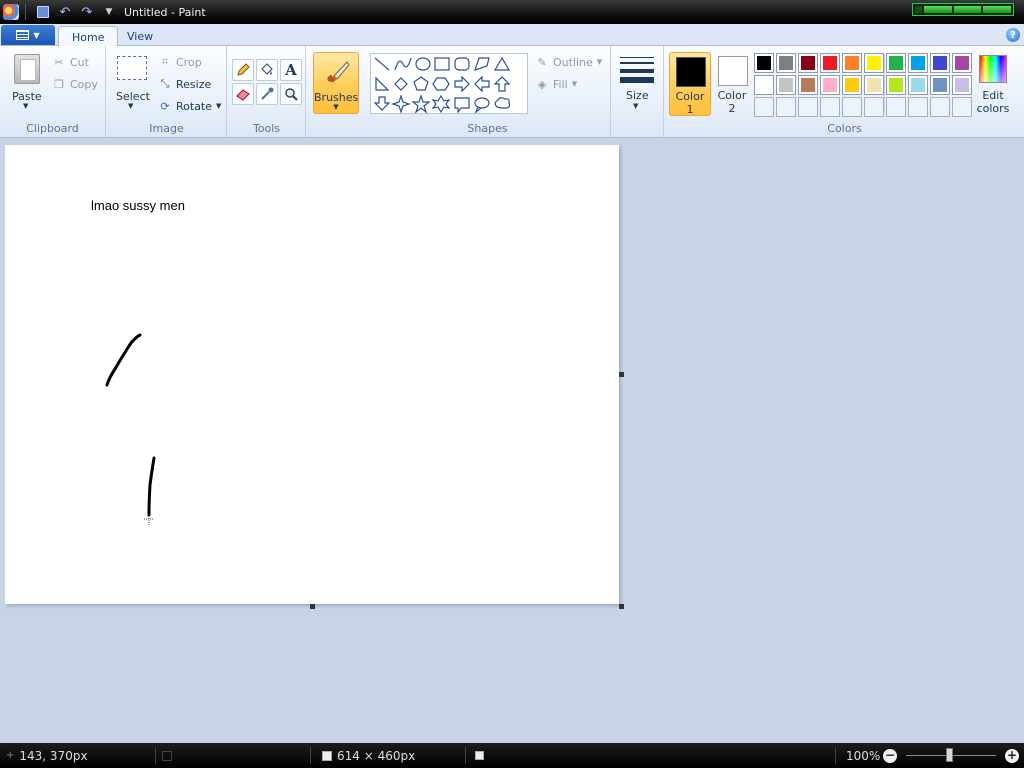  I want to click on cut-label: Cut, so click(79, 62).